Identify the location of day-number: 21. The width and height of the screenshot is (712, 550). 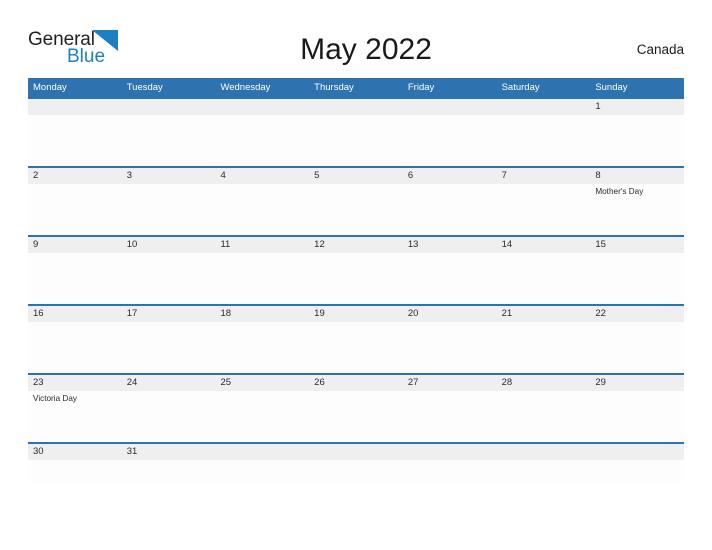
(544, 314).